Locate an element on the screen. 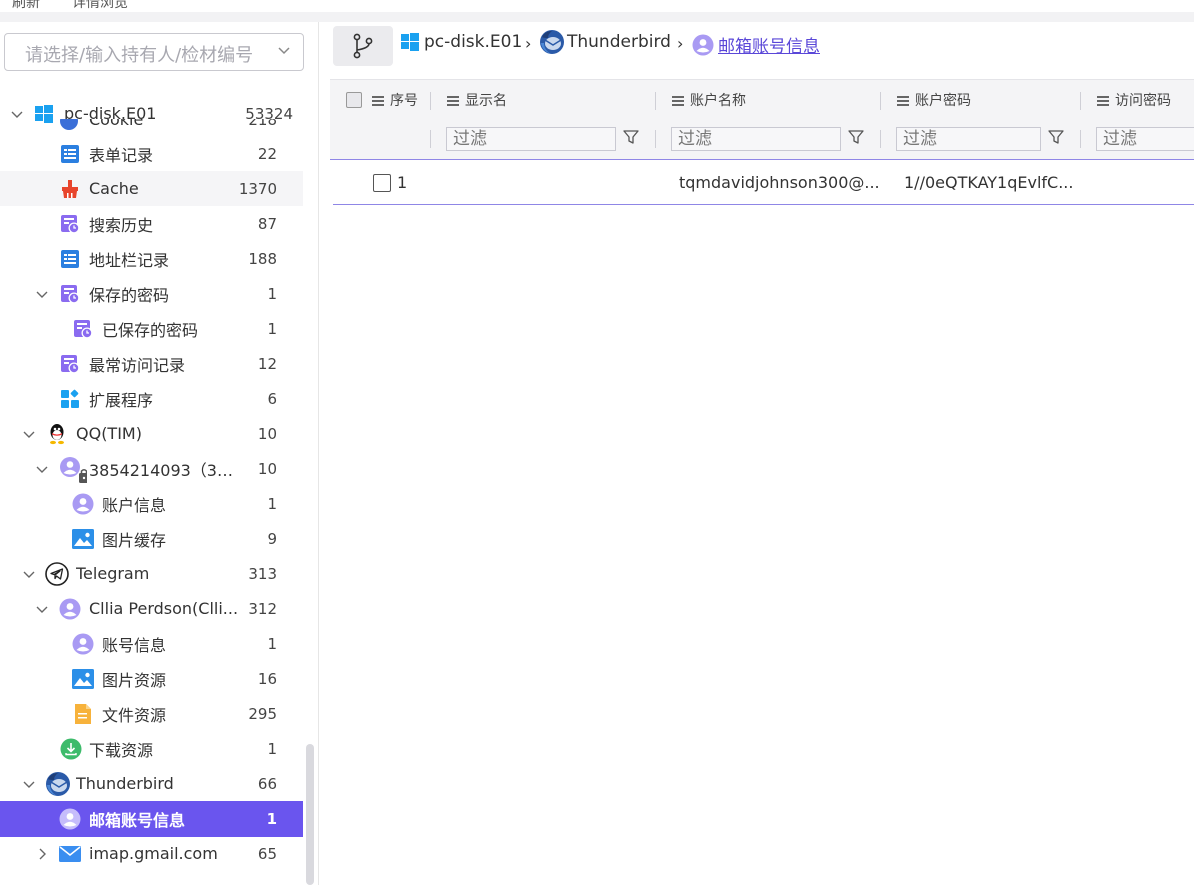 The image size is (1194, 885). tree-item-file-resources: 文件资源 295 is located at coordinates (151, 713).